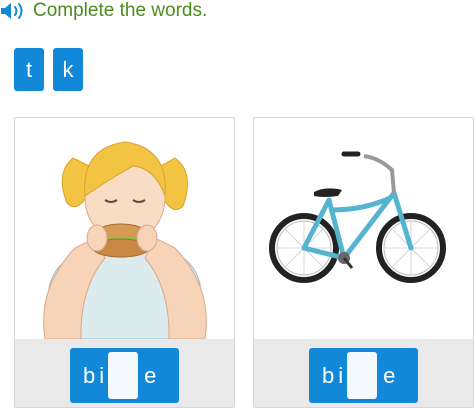 The image size is (474, 408). Describe the element at coordinates (68, 69) in the screenshot. I see `letter-tile-k: k` at that location.